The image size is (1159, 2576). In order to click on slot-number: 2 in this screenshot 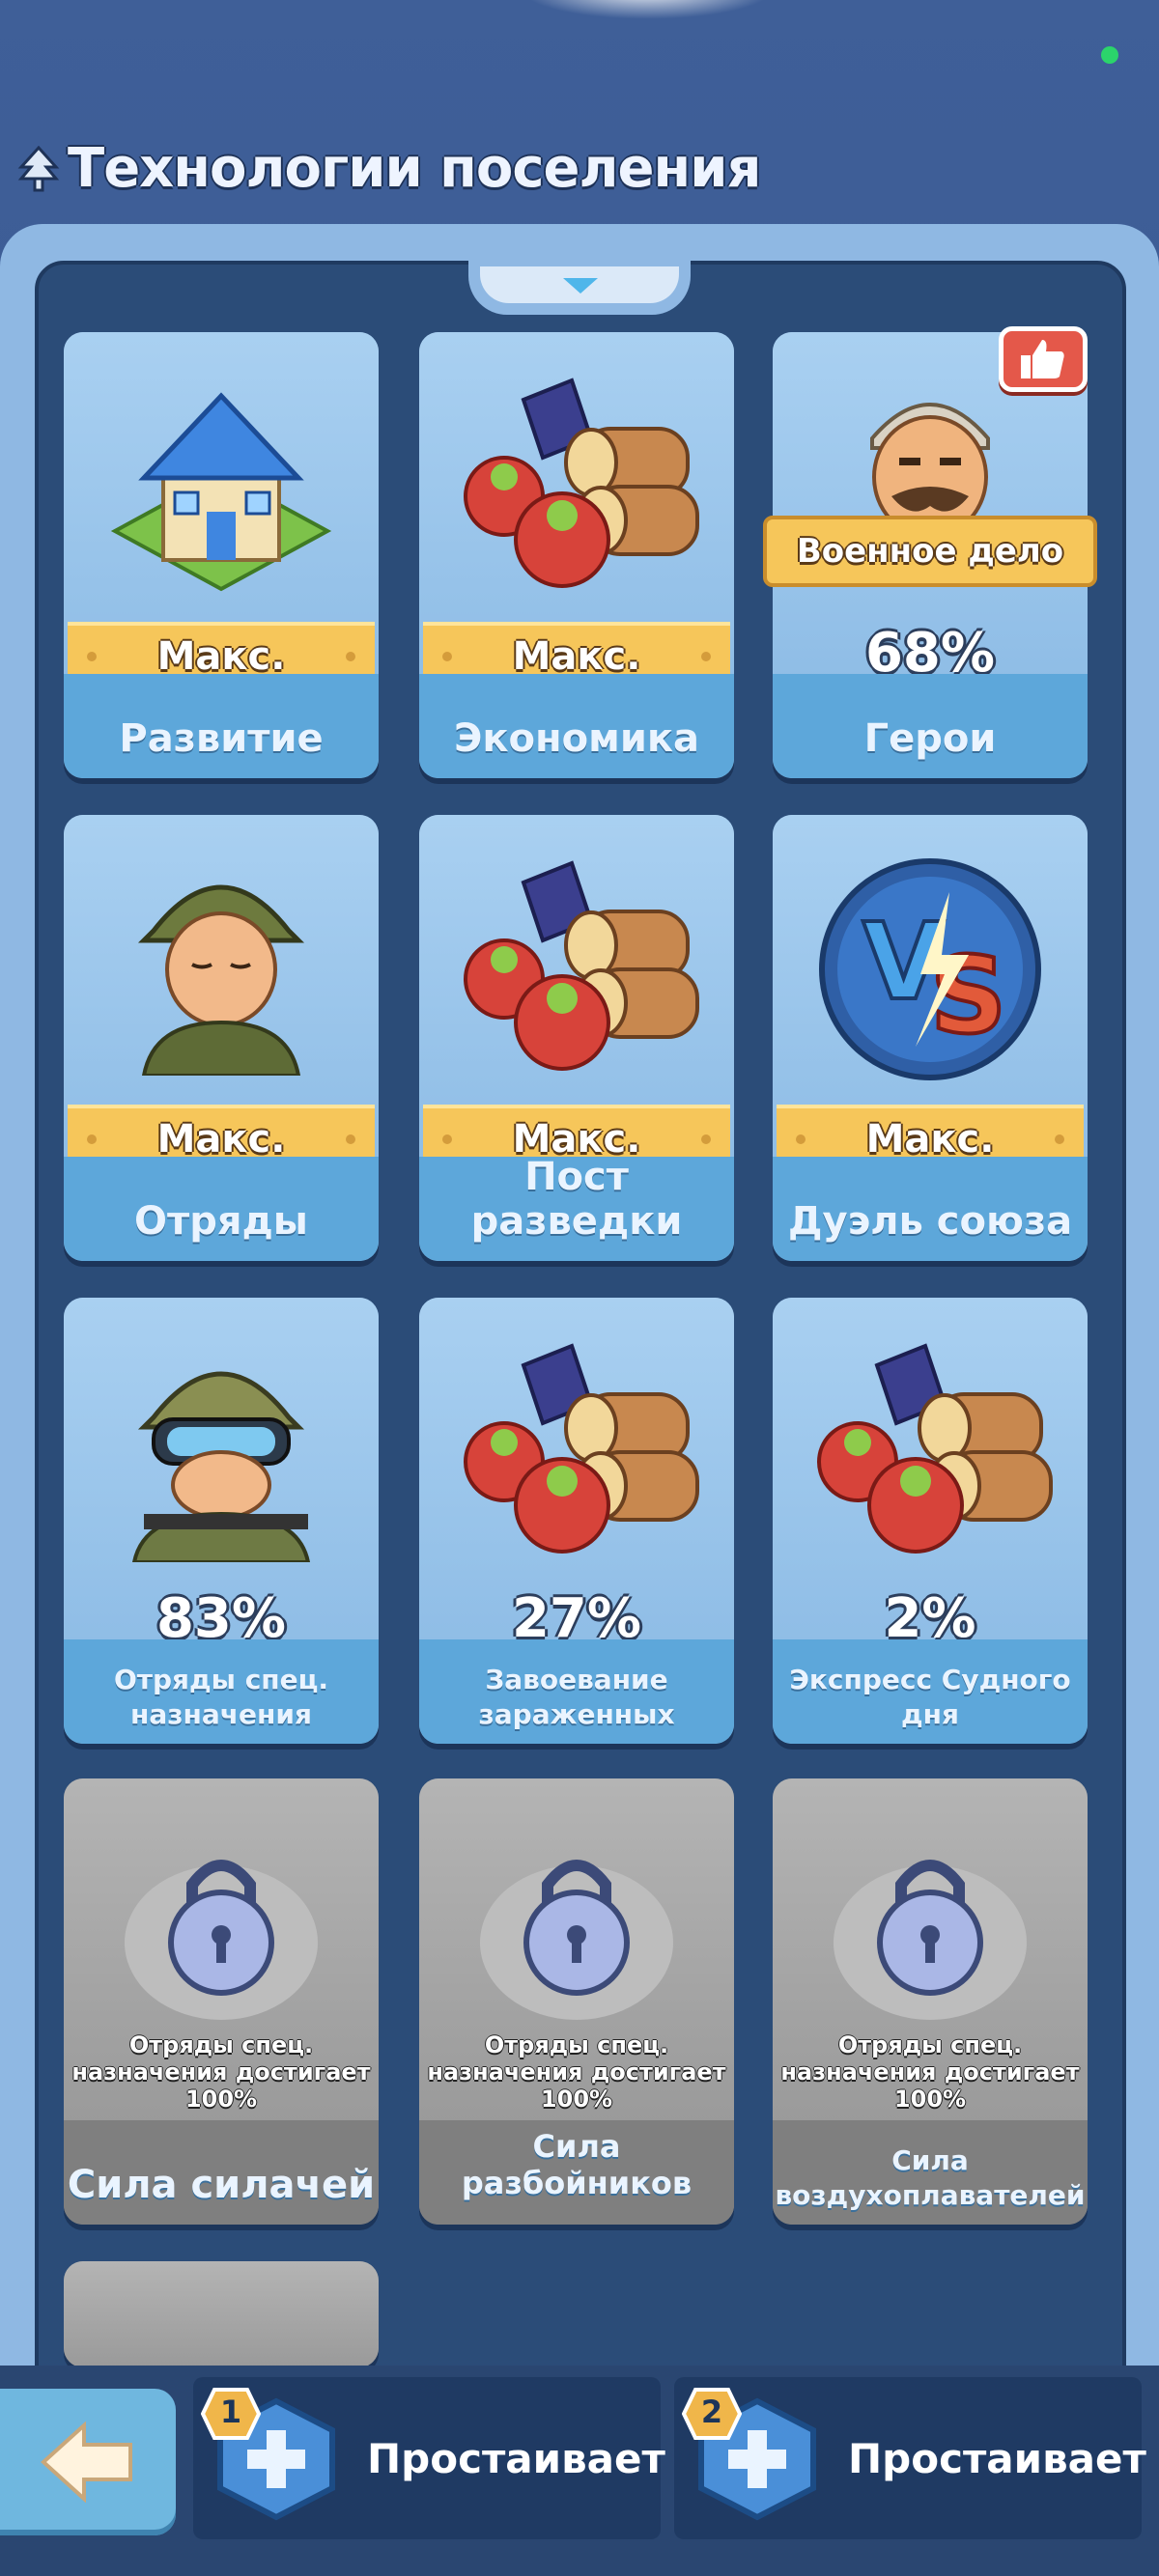, I will do `click(711, 2412)`.